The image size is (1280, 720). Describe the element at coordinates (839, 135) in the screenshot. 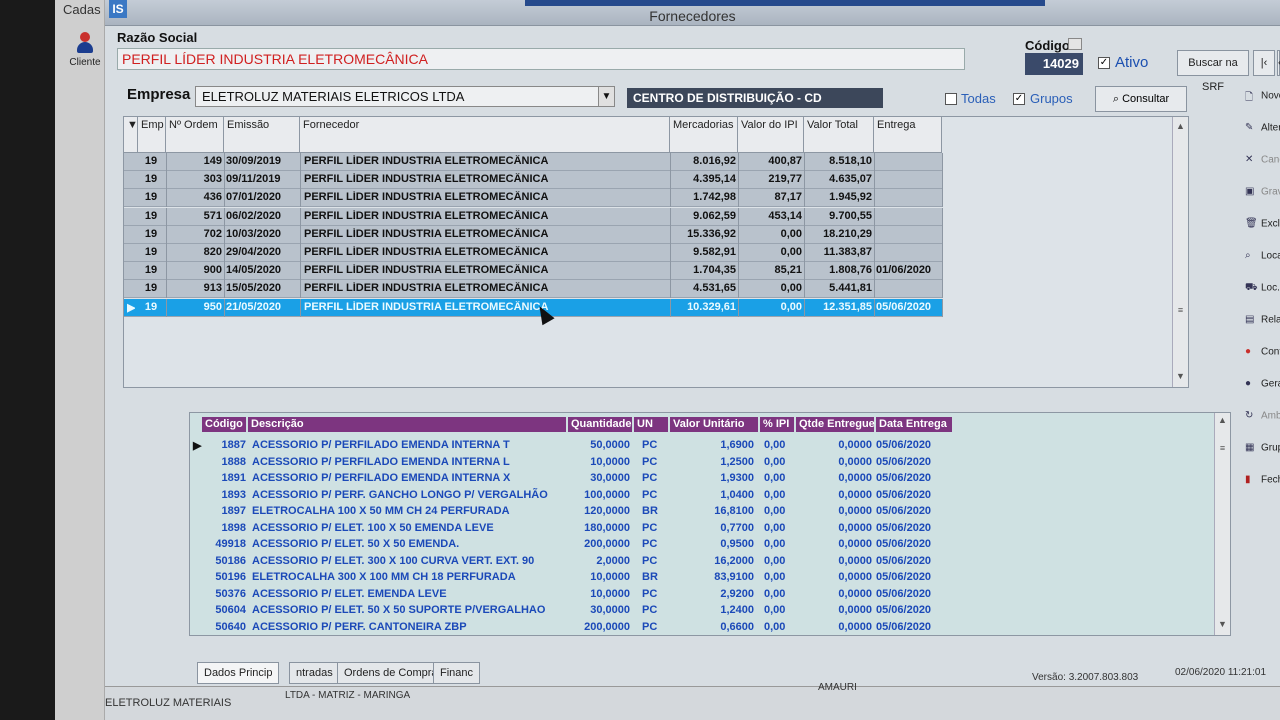

I see `col-valor-total: Valor Total` at that location.